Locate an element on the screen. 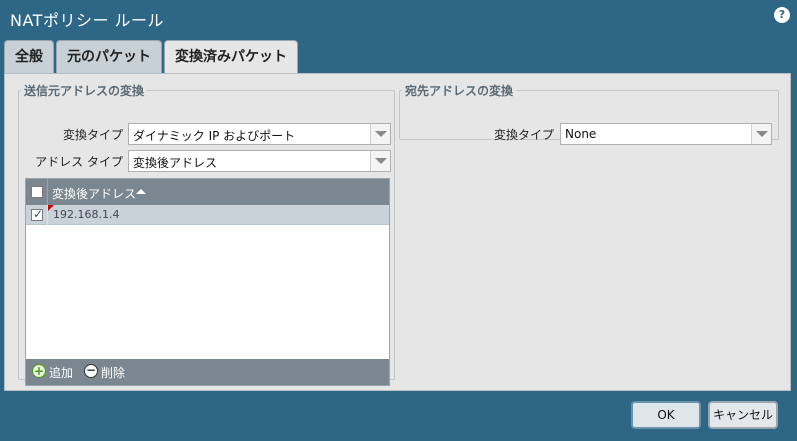 This screenshot has height=441, width=797. ok-button: OK is located at coordinates (666, 415).